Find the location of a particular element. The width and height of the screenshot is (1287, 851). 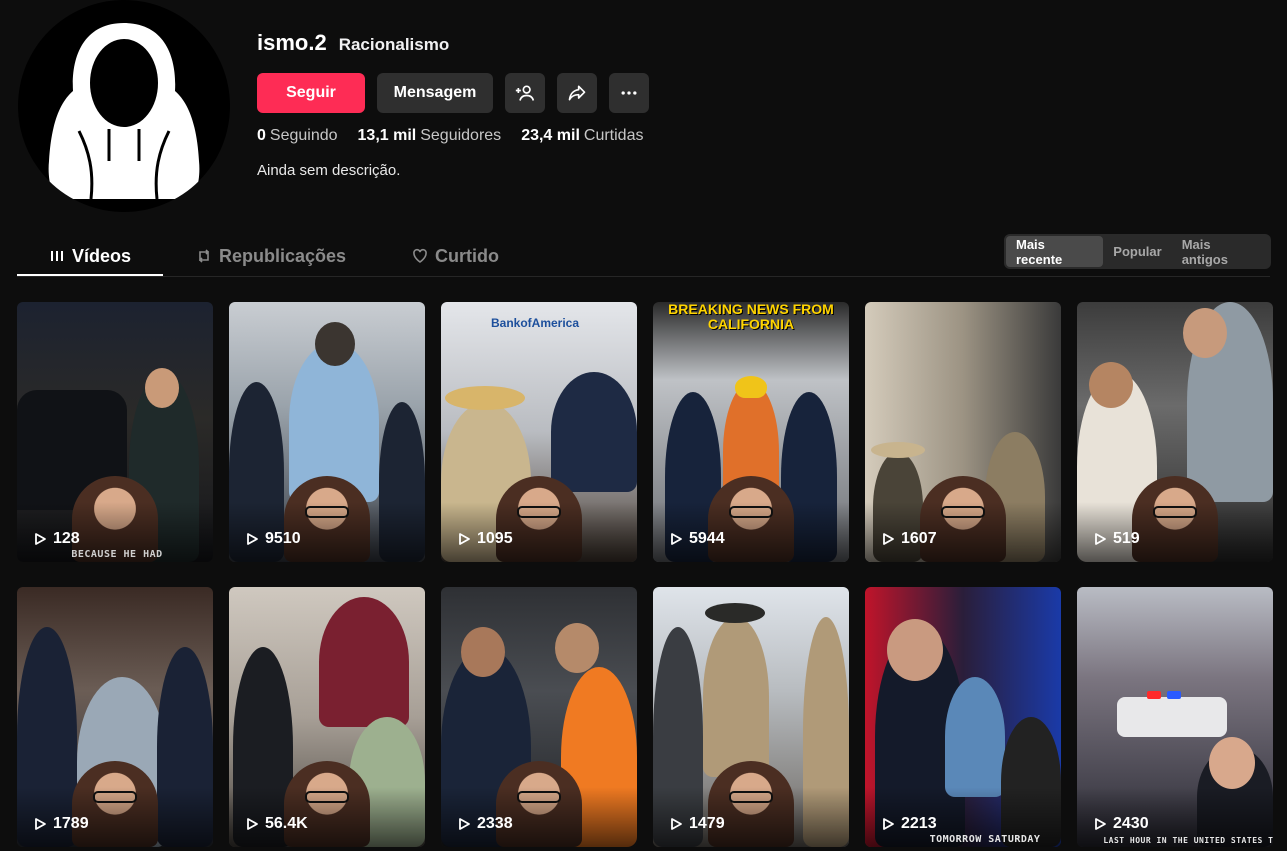

view-count: 2430 is located at coordinates (1121, 824).